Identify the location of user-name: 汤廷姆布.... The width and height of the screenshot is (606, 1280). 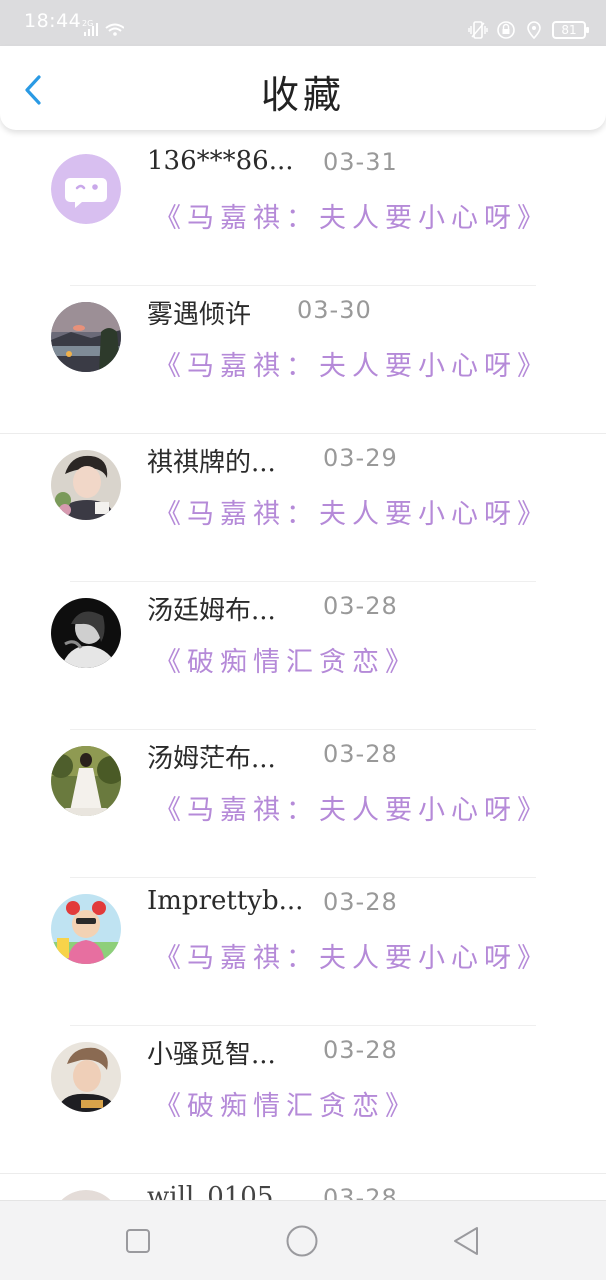
(211, 611).